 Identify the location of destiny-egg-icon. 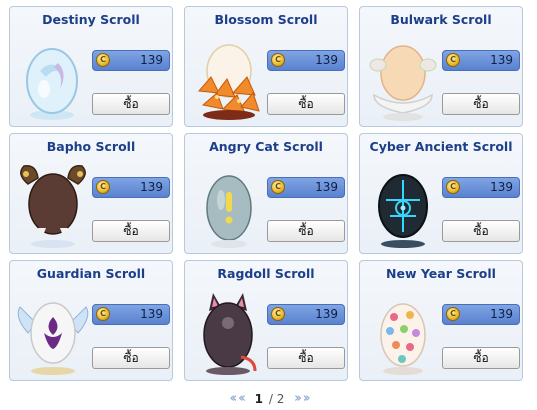
(53, 79).